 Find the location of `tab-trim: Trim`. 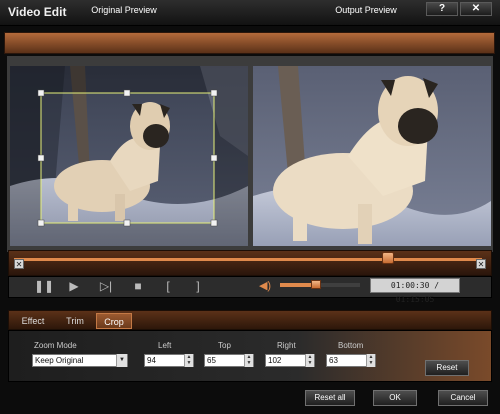

tab-trim: Trim is located at coordinates (75, 321).